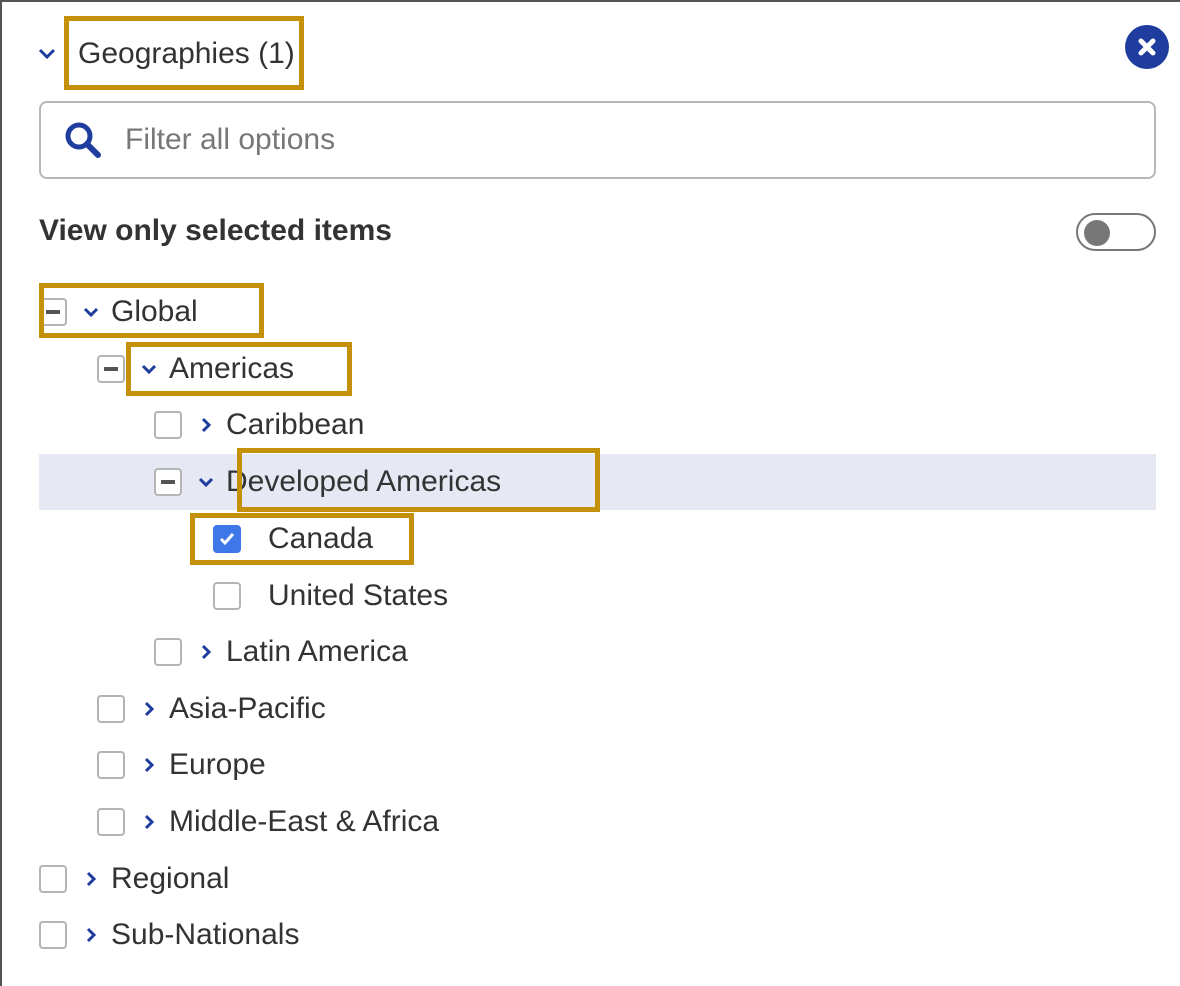  I want to click on tree-item-developed-americas: Developed Americas, so click(327, 482).